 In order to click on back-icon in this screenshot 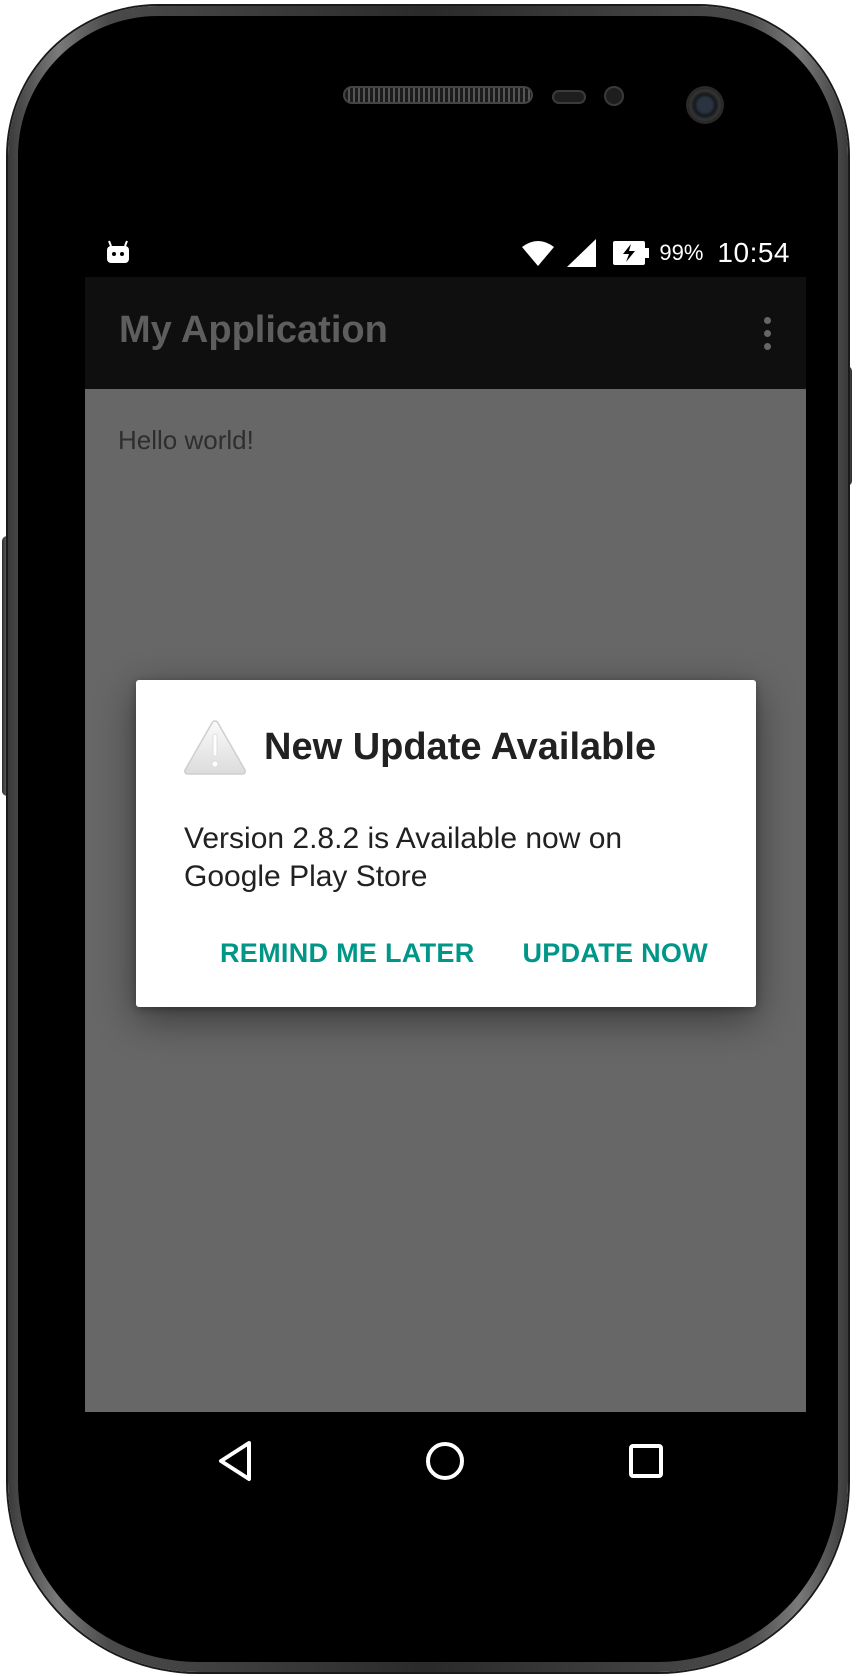, I will do `click(235, 1461)`.